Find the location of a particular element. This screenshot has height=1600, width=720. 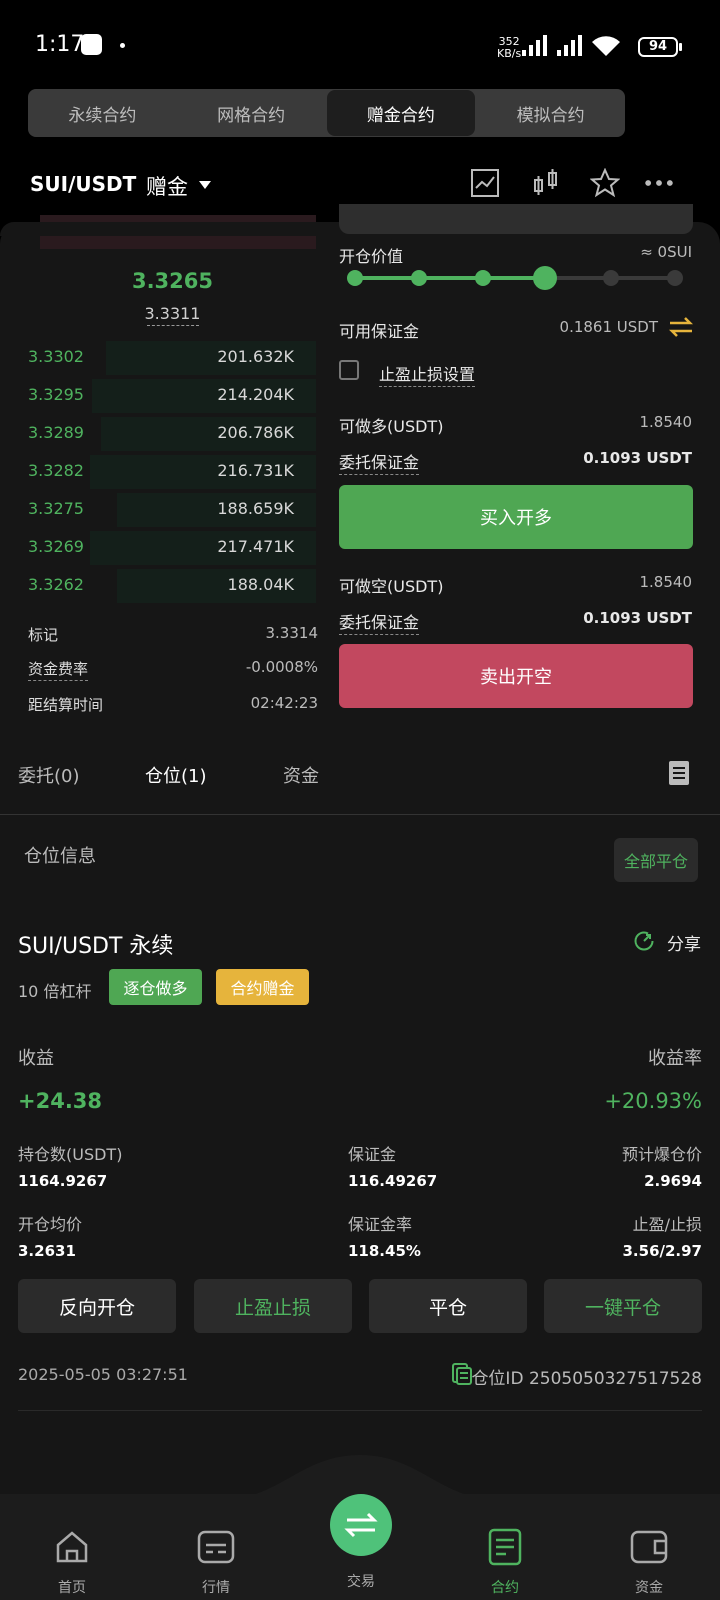

open-value: ≈ 0SUI is located at coordinates (666, 252).